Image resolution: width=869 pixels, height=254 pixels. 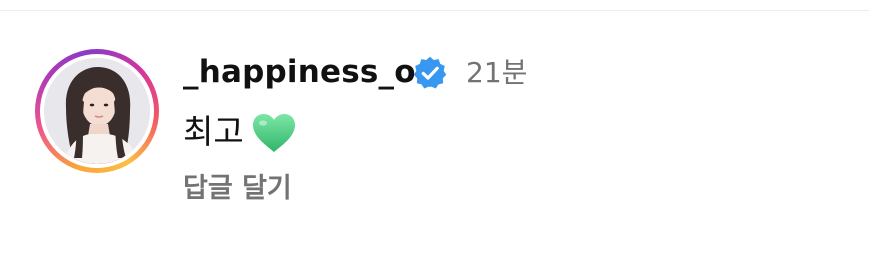 What do you see at coordinates (497, 72) in the screenshot?
I see `comment-timestamp: 21분` at bounding box center [497, 72].